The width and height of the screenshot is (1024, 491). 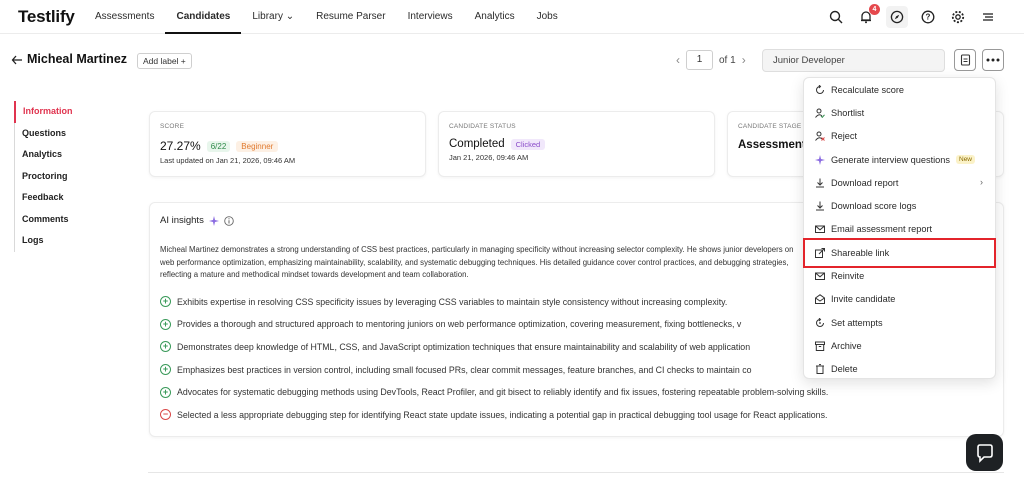 I want to click on more-dots-icon, so click(x=993, y=60).